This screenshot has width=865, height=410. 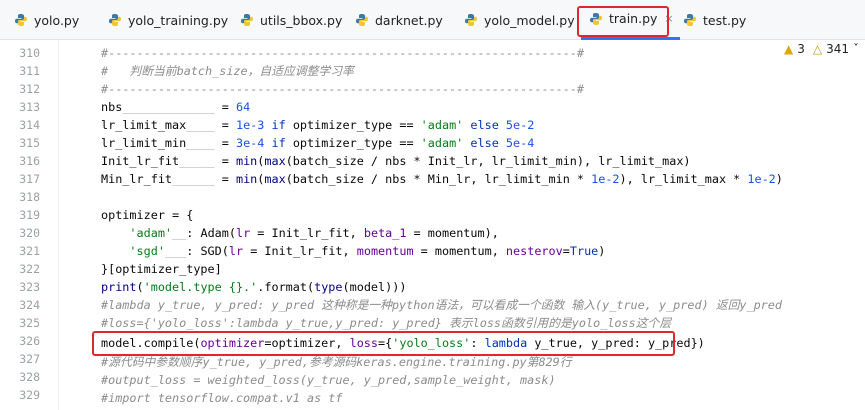 What do you see at coordinates (227, 71) in the screenshot?
I see `code-line-311: # 判断当前batch_size，自适应调整学习率` at bounding box center [227, 71].